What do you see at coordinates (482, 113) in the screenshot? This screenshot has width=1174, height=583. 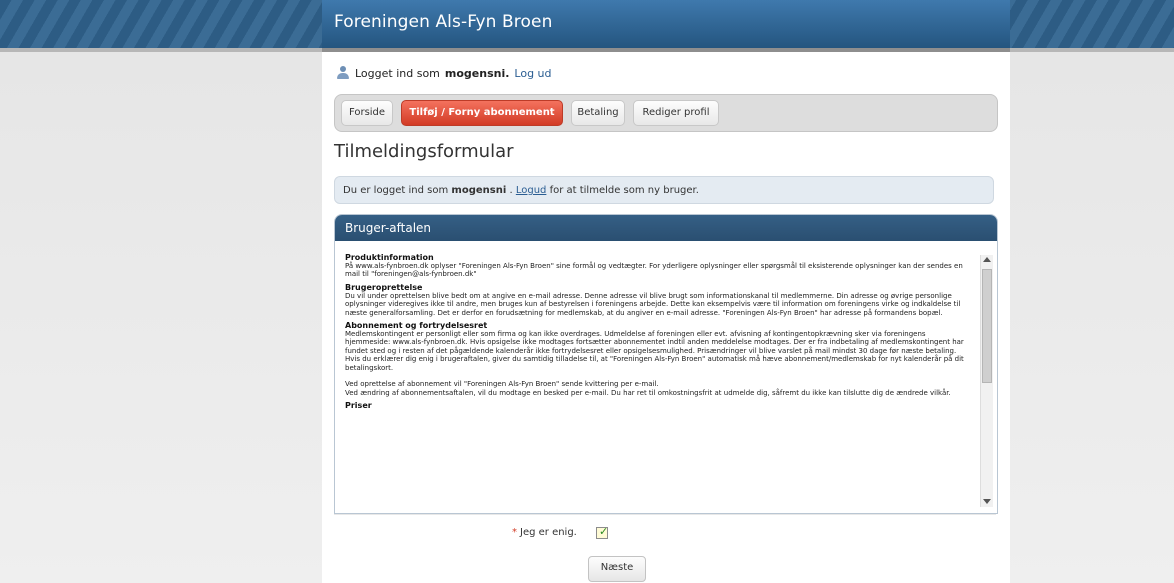 I see `tab-tilfoej-forny-abonnement: Tilføj / Forny abonnement` at bounding box center [482, 113].